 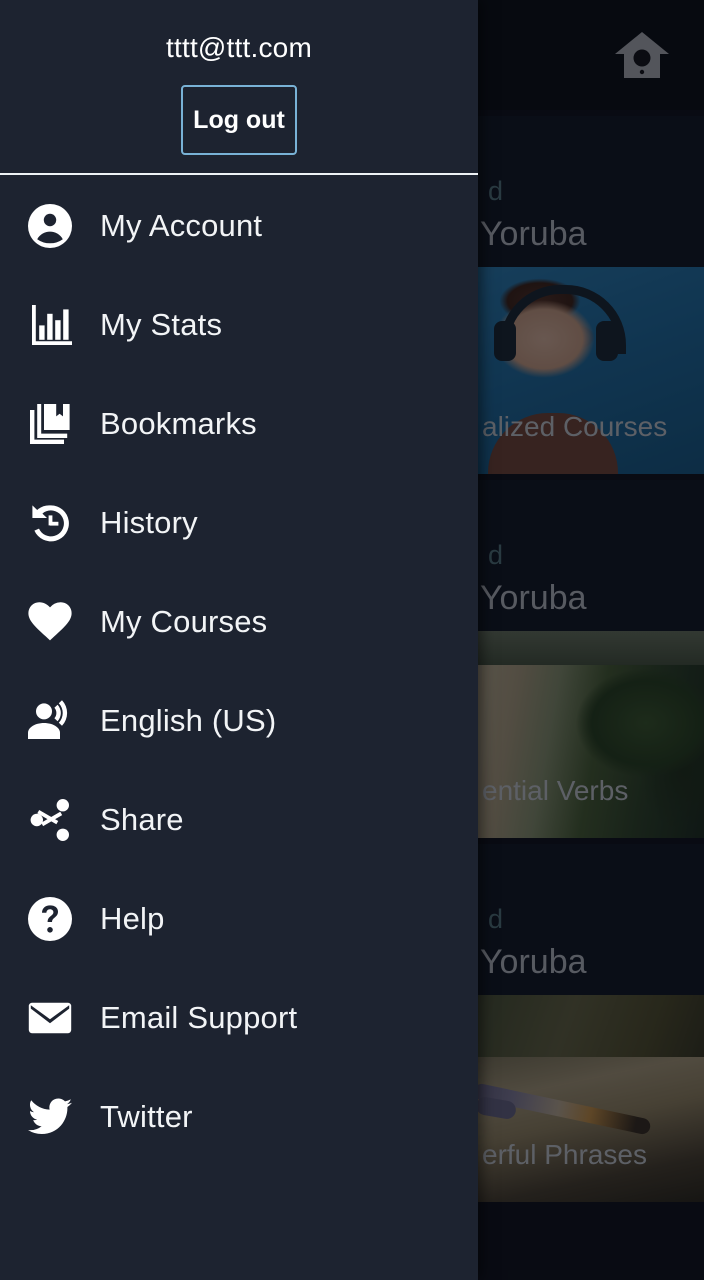 I want to click on course-card-image: ential Verbs, so click(x=591, y=734).